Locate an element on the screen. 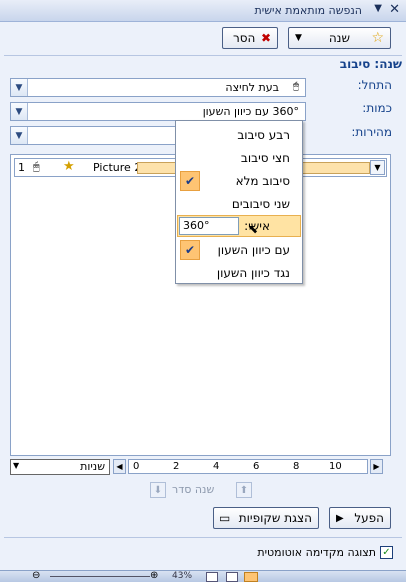 This screenshot has width=406, height=582. autopreview-checkbox: ✓ is located at coordinates (386, 552).